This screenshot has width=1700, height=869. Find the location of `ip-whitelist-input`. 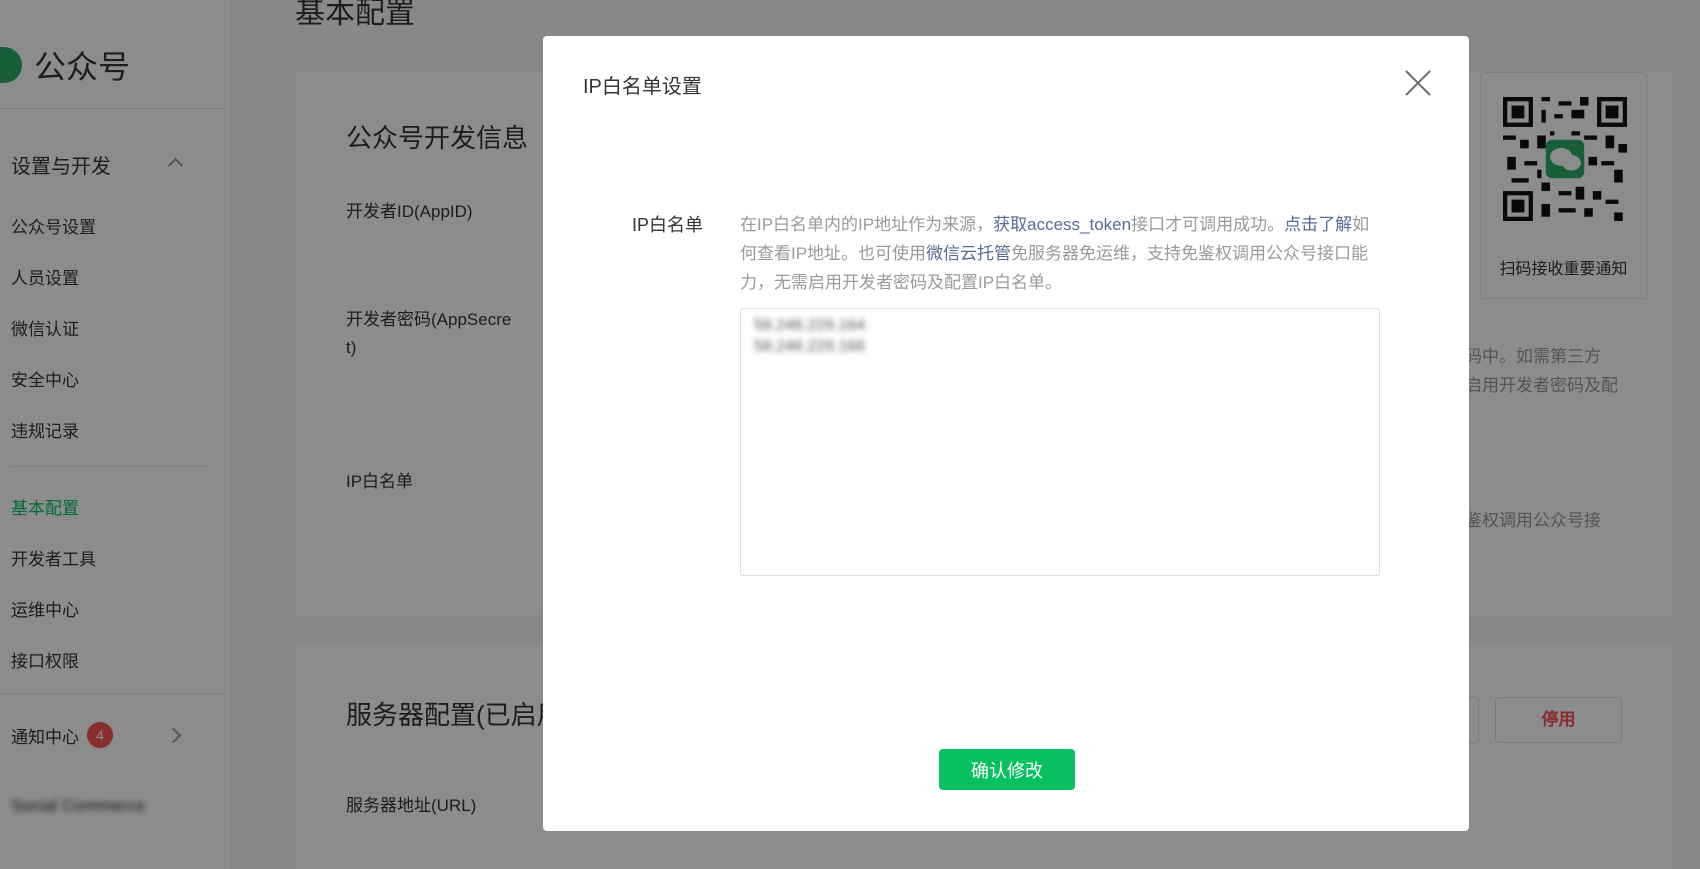

ip-whitelist-input is located at coordinates (1060, 442).